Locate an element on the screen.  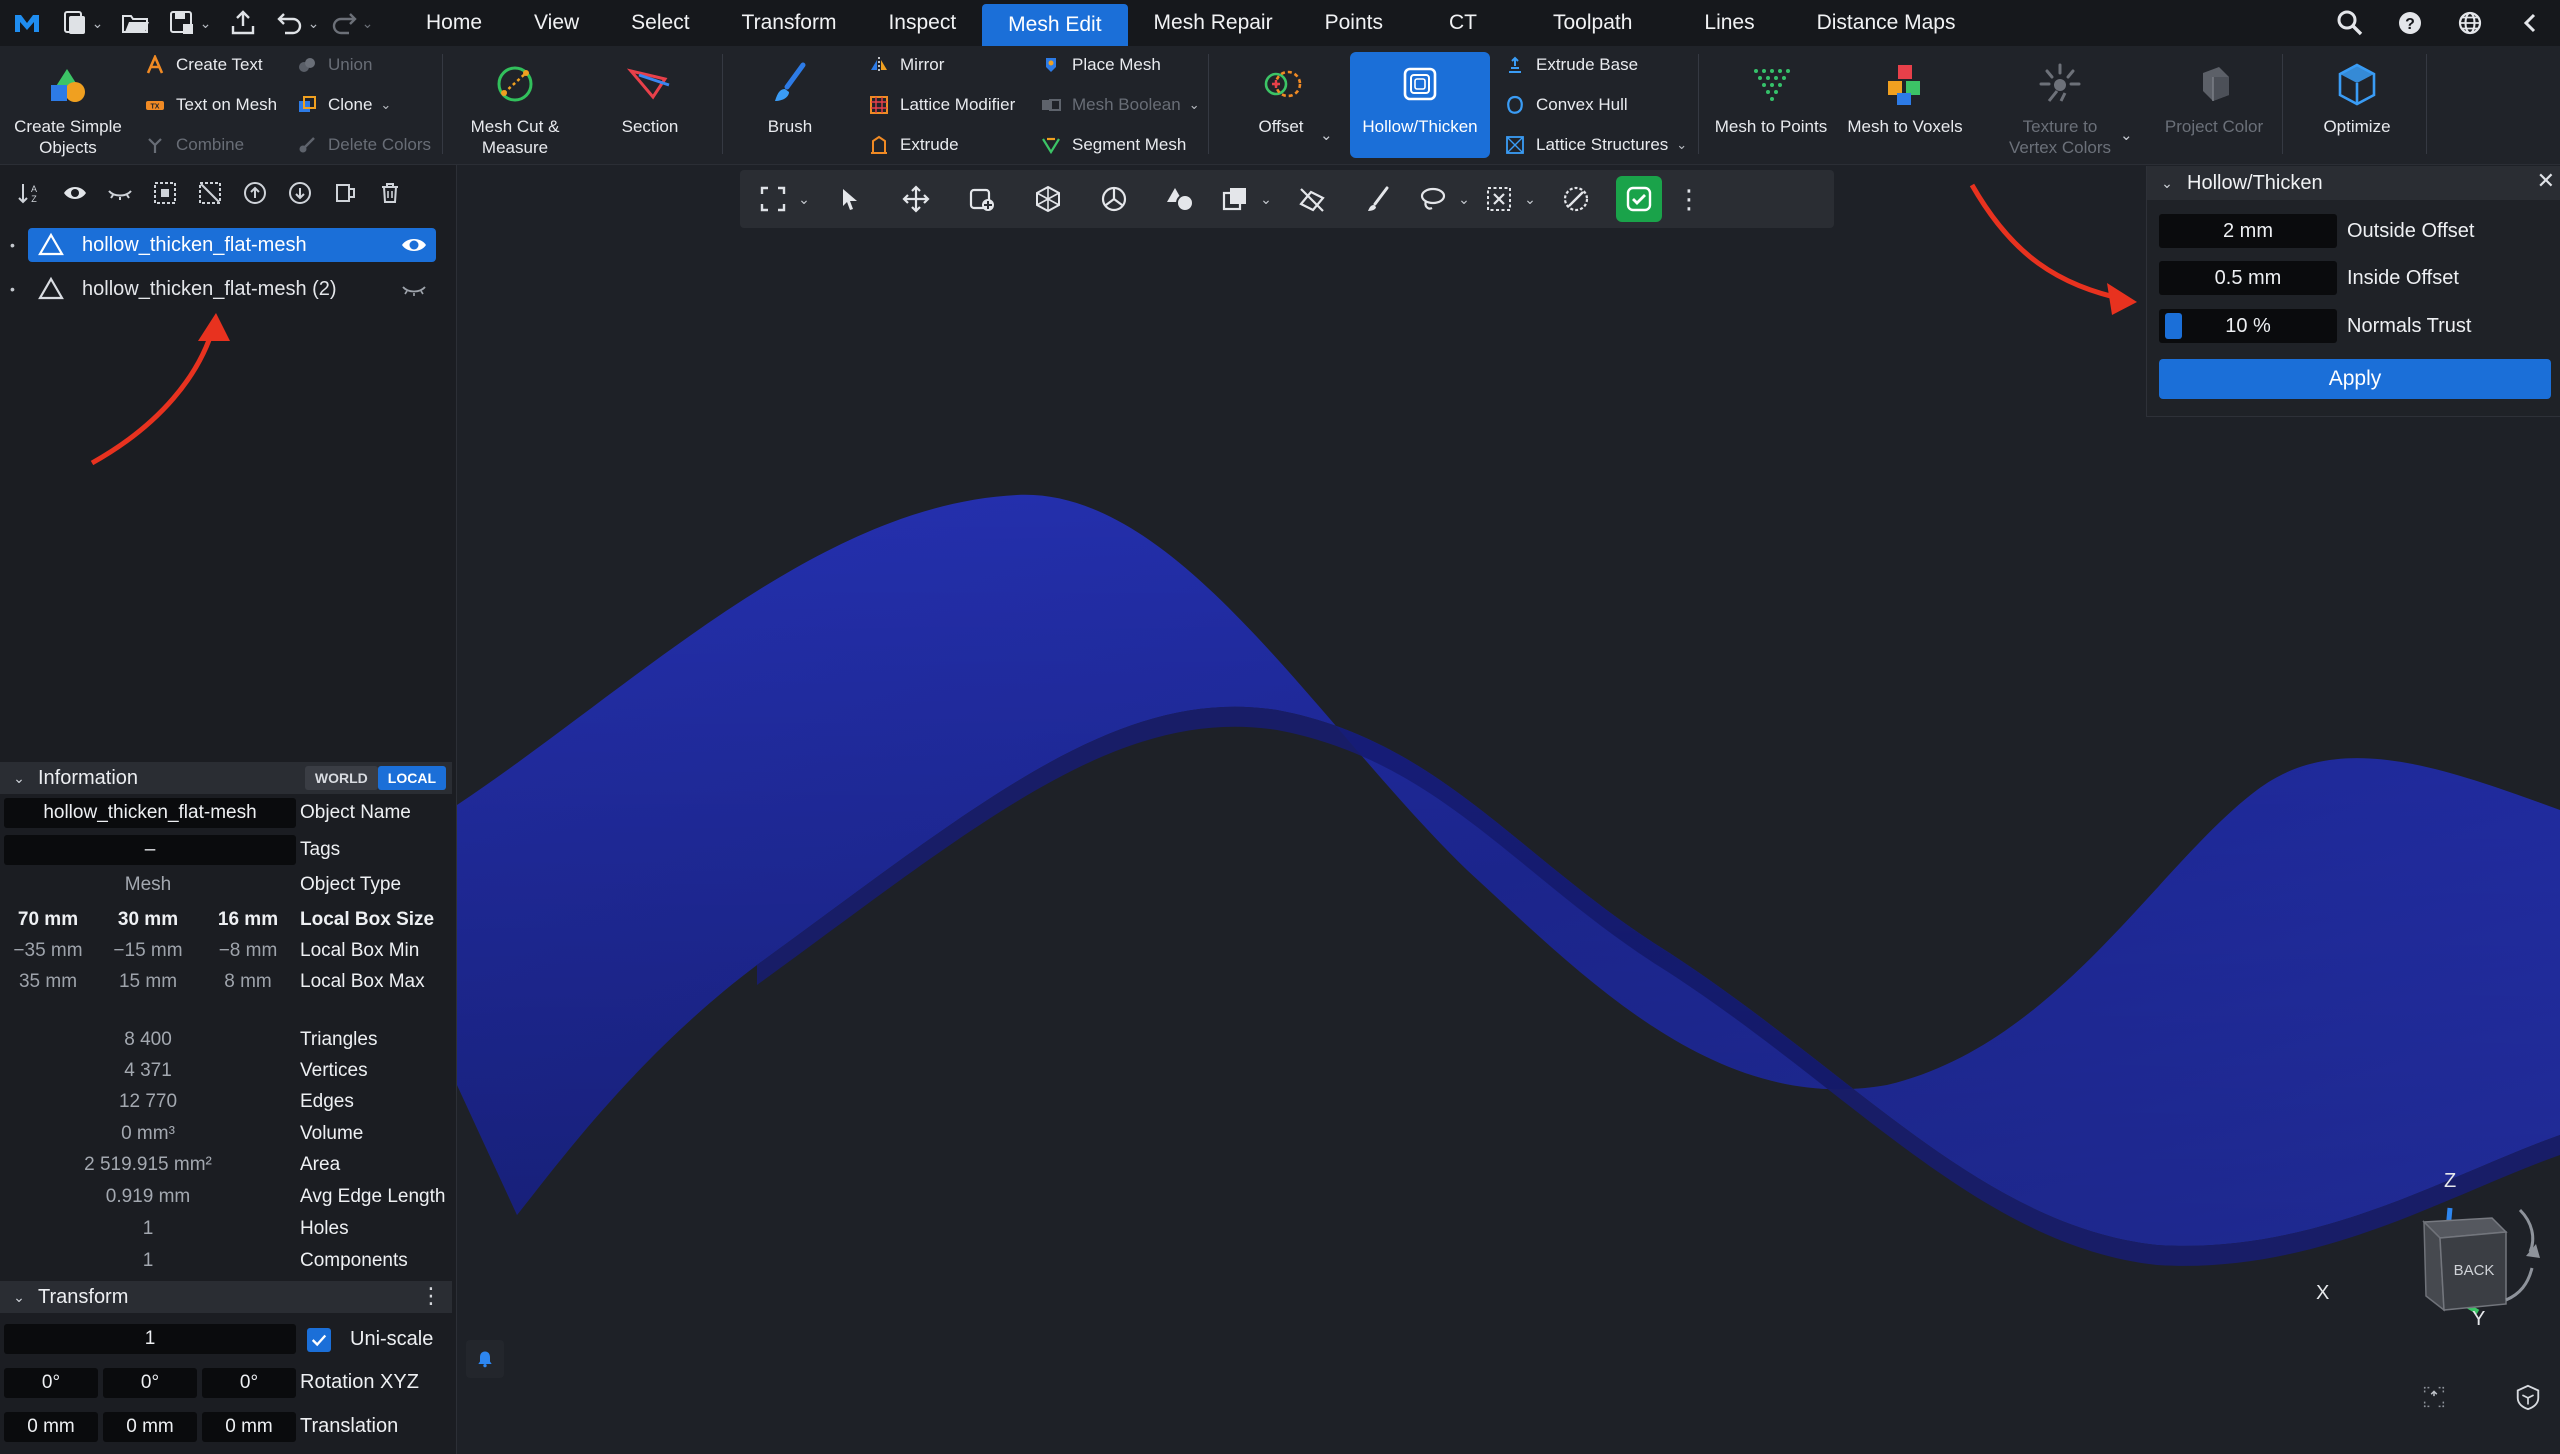
shapes-tool-icon is located at coordinates (1180, 199).